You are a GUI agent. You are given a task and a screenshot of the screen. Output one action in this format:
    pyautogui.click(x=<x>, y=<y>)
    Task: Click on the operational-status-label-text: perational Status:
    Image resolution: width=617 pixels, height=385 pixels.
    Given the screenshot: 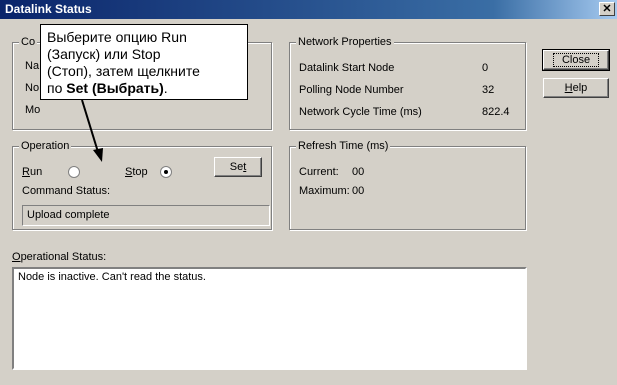 What is the action you would take?
    pyautogui.click(x=63, y=257)
    